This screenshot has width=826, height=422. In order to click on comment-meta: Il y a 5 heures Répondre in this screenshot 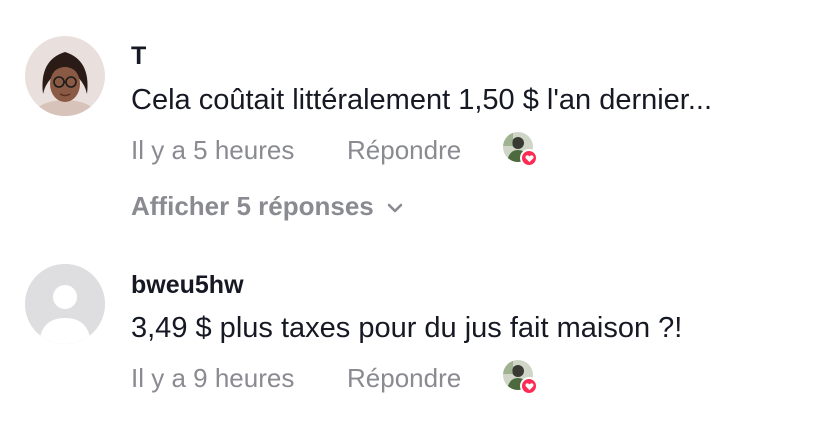, I will do `click(335, 150)`.